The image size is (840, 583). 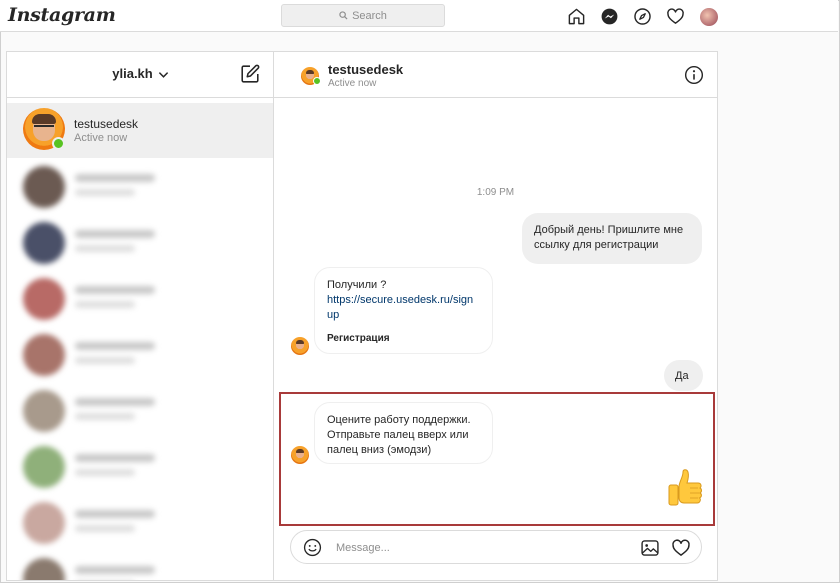 I want to click on thread-name: testusedesk, so click(x=106, y=124).